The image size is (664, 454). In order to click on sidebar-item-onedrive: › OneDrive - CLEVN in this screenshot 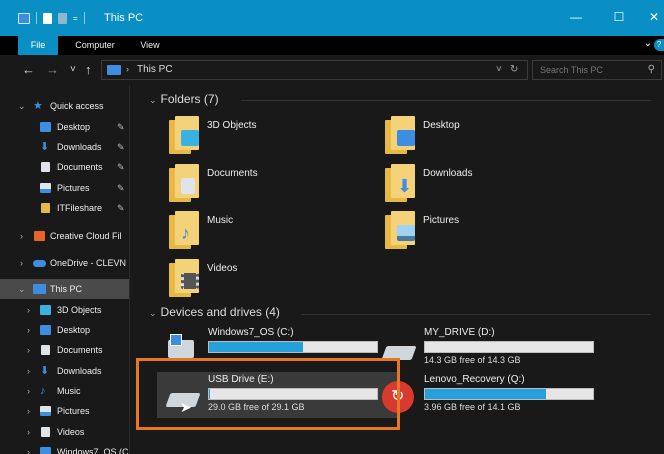, I will do `click(64, 263)`.